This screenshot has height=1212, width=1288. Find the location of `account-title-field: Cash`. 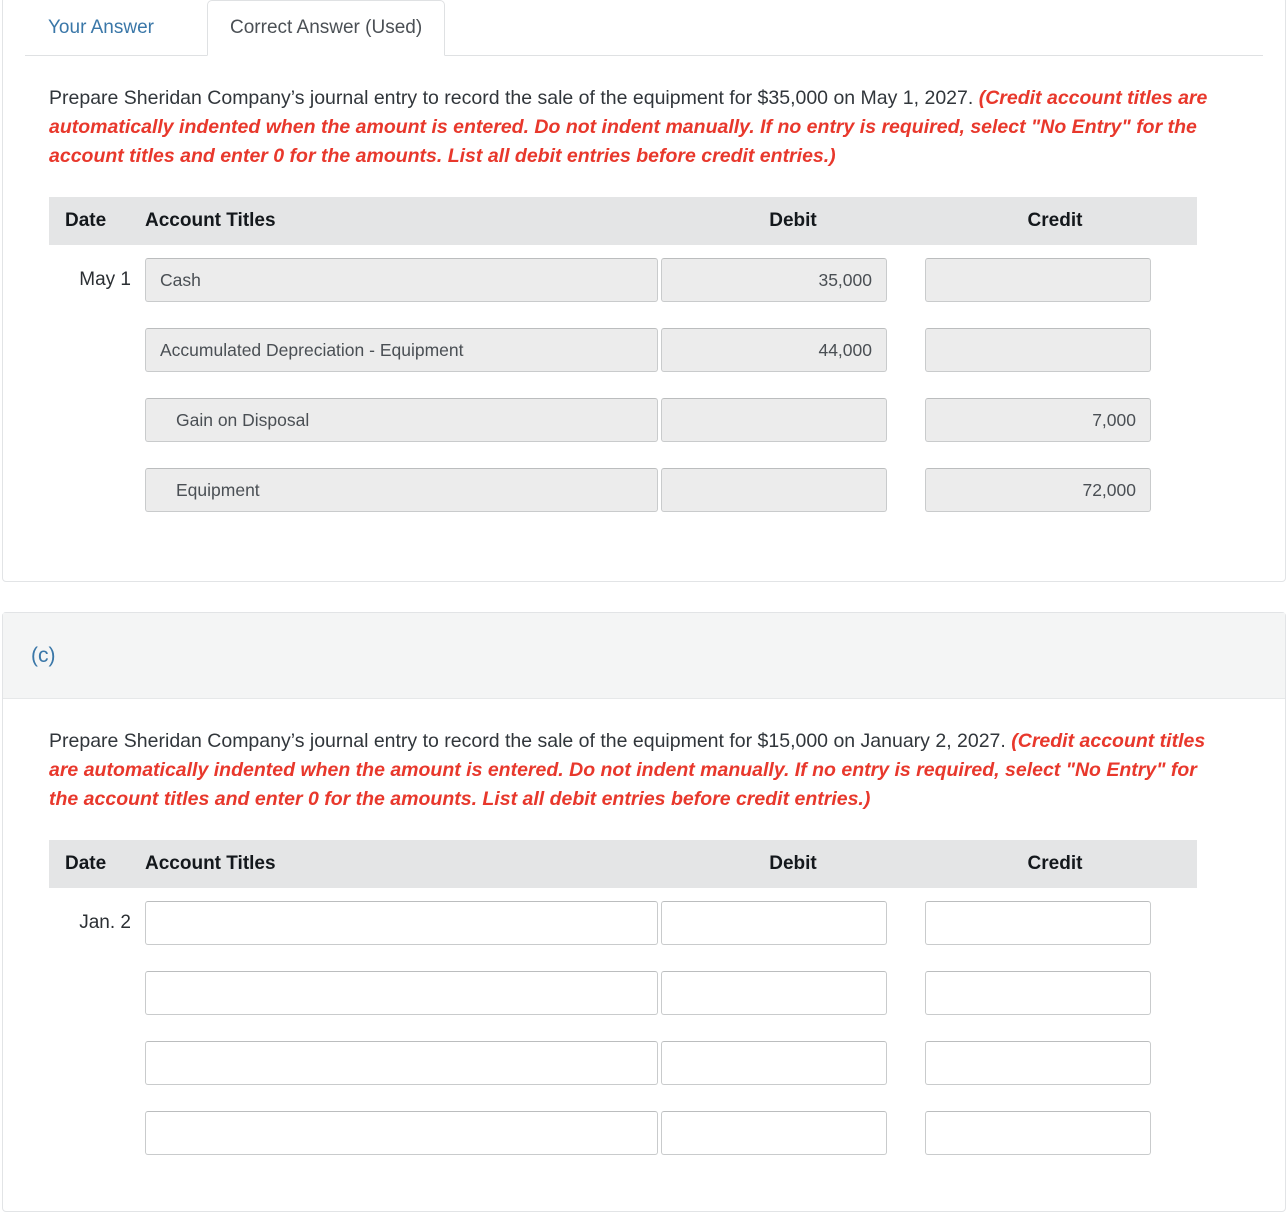

account-title-field: Cash is located at coordinates (401, 280).